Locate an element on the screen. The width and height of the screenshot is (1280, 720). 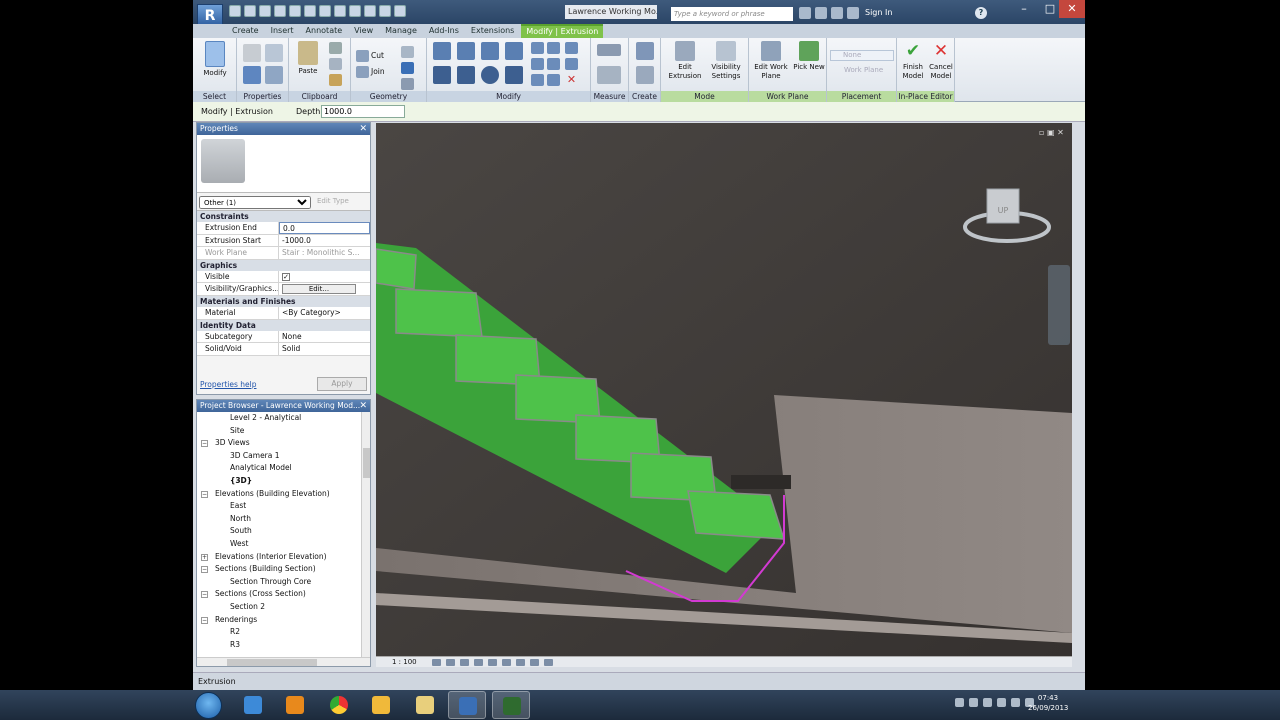
placement-host-field: None is located at coordinates (862, 55).